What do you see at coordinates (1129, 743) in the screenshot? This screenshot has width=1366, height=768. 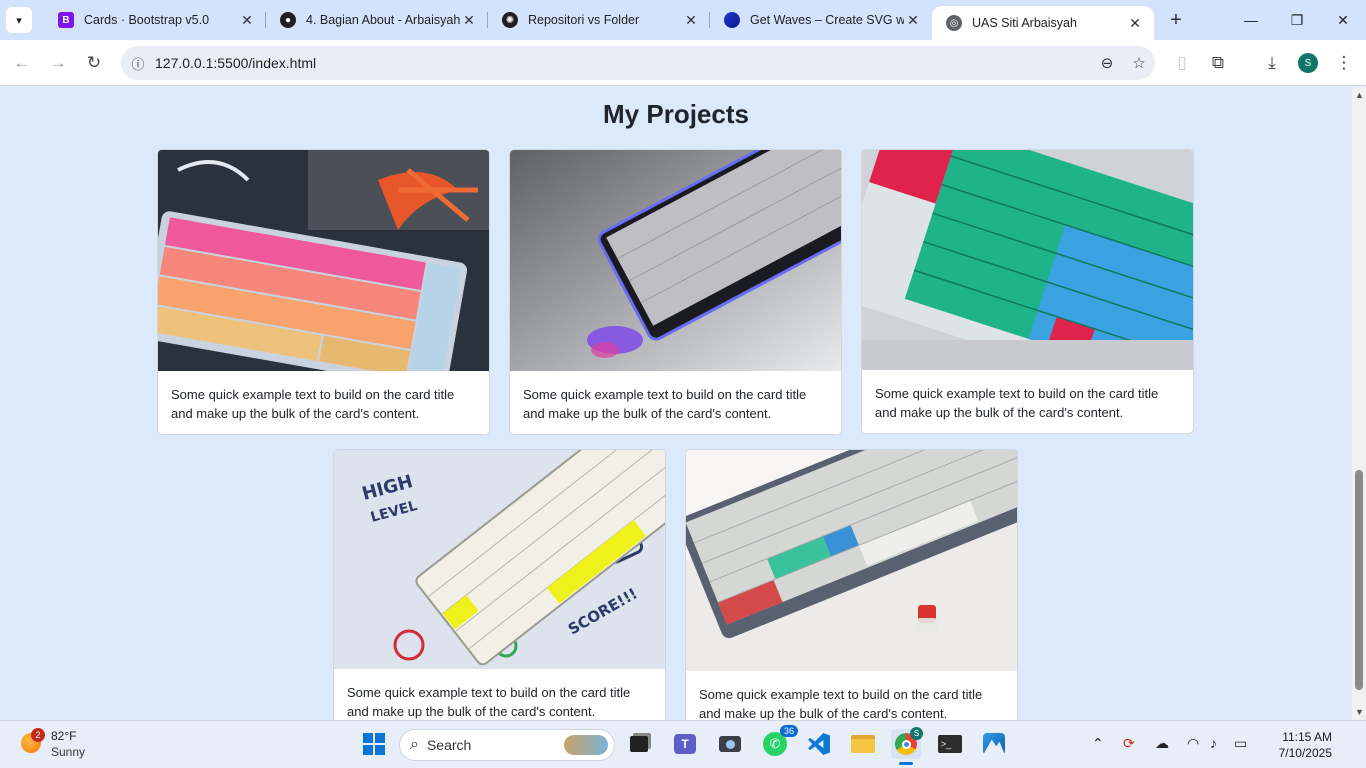 I see `sync-icon: ⟳` at bounding box center [1129, 743].